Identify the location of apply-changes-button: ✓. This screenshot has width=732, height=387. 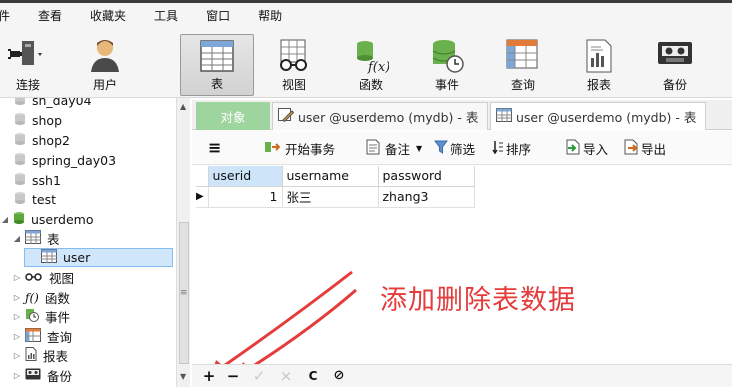
(259, 376).